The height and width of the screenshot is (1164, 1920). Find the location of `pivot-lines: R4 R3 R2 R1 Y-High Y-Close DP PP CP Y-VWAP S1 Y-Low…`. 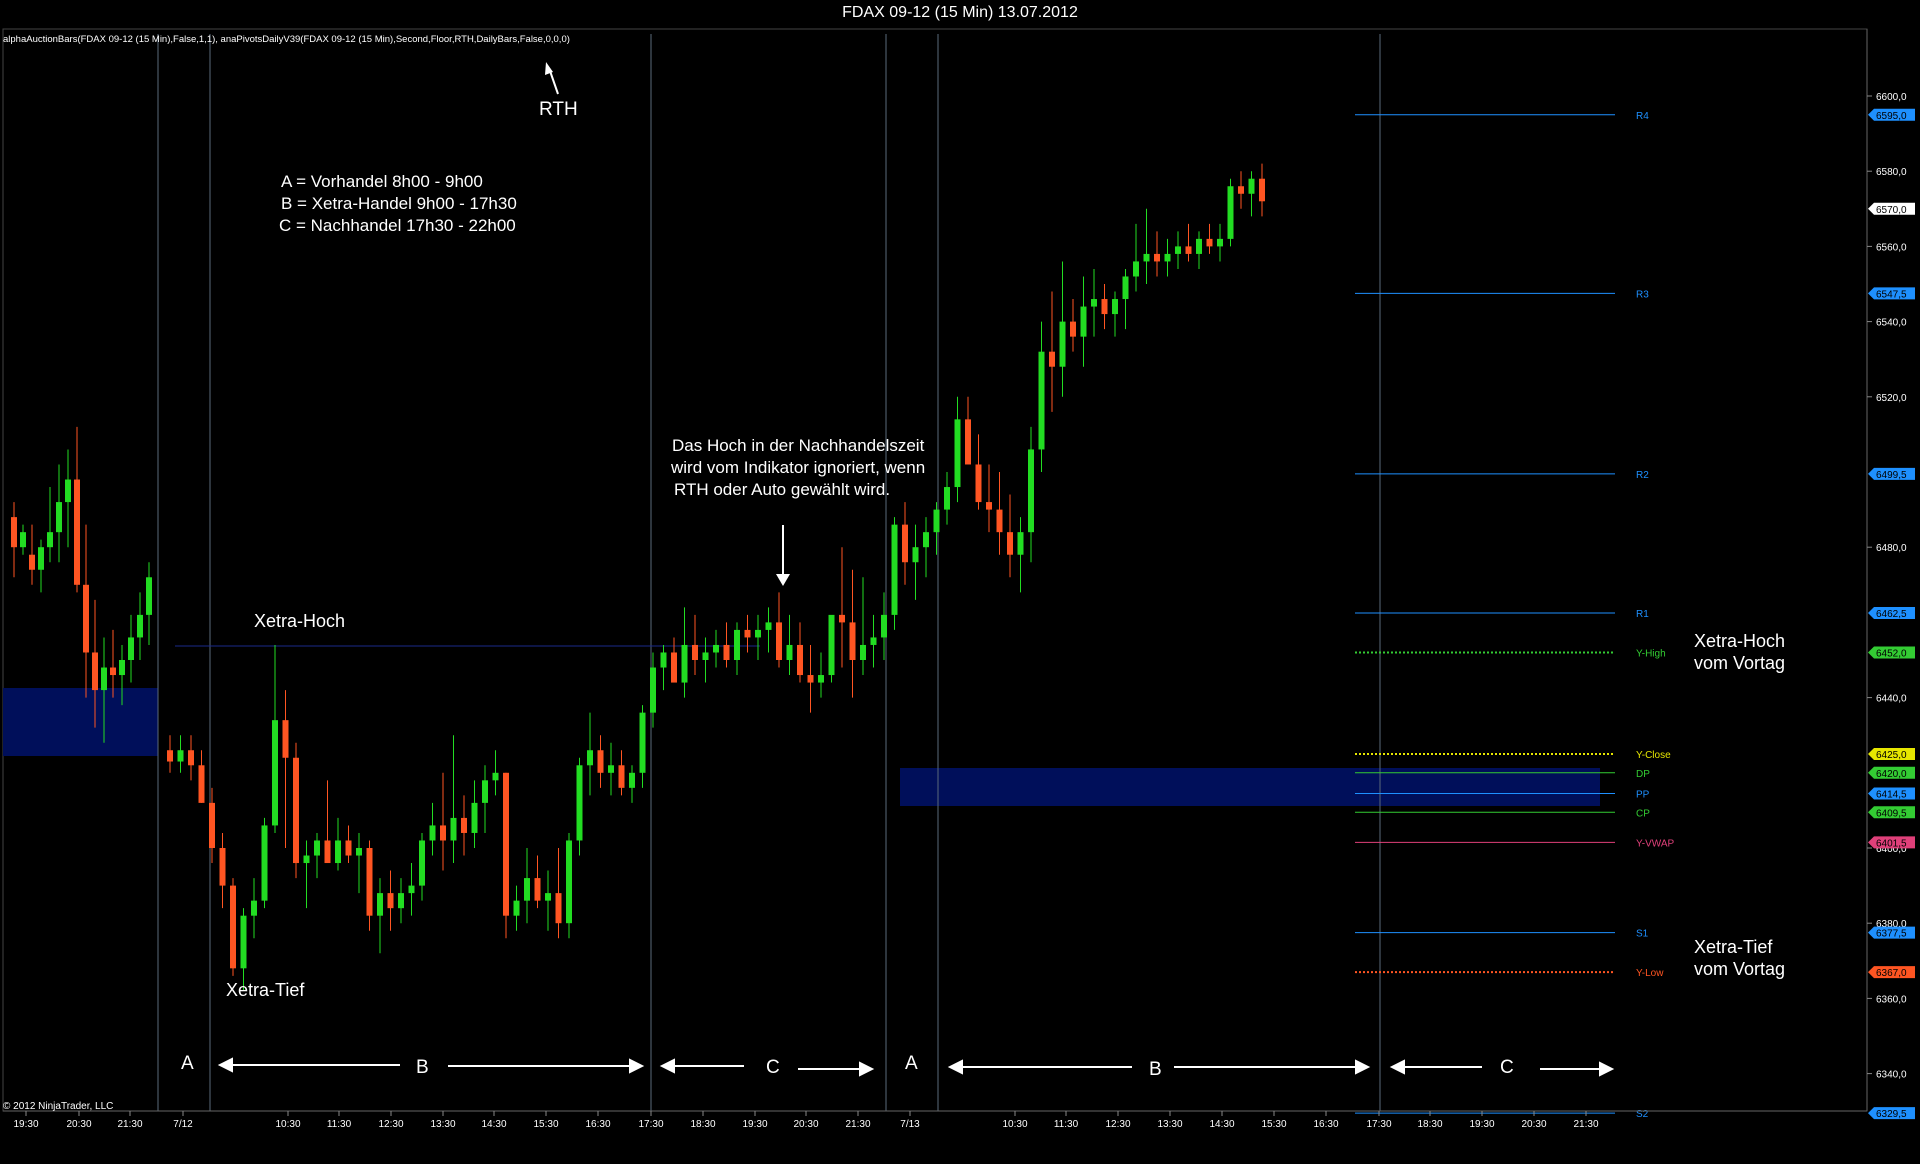

pivot-lines: R4 R3 R2 R1 Y-High Y-Close DP PP CP Y-VWAP S1 Y-Low… is located at coordinates (1514, 615).